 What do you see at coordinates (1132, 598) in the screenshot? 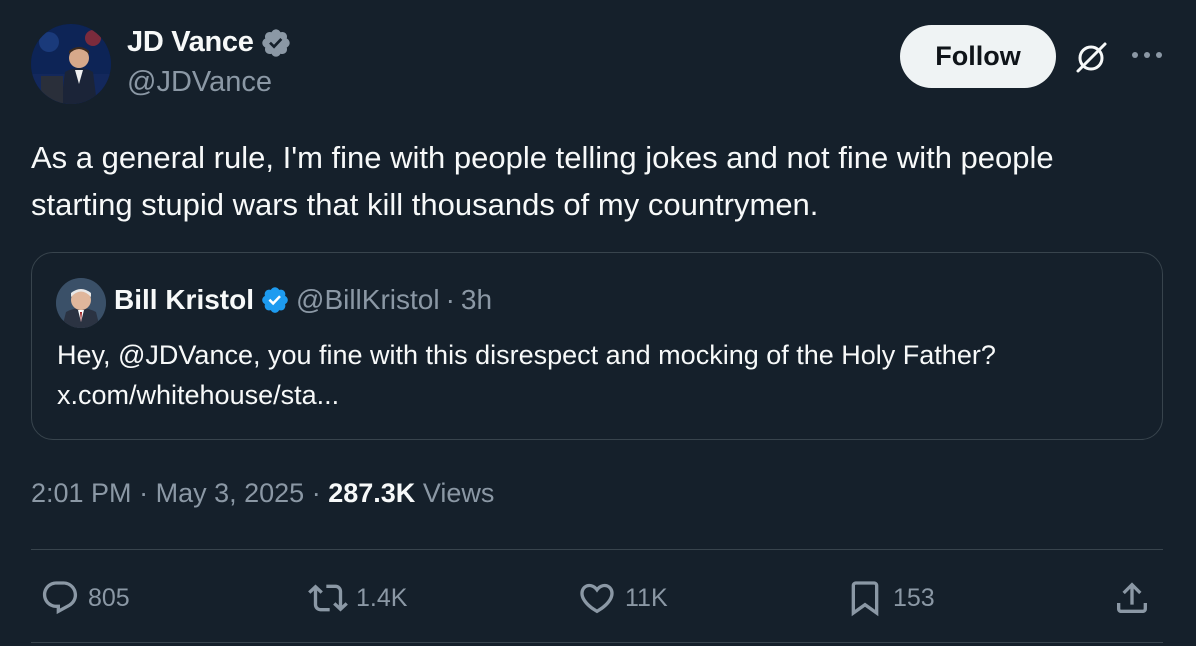
I see `share-icon` at bounding box center [1132, 598].